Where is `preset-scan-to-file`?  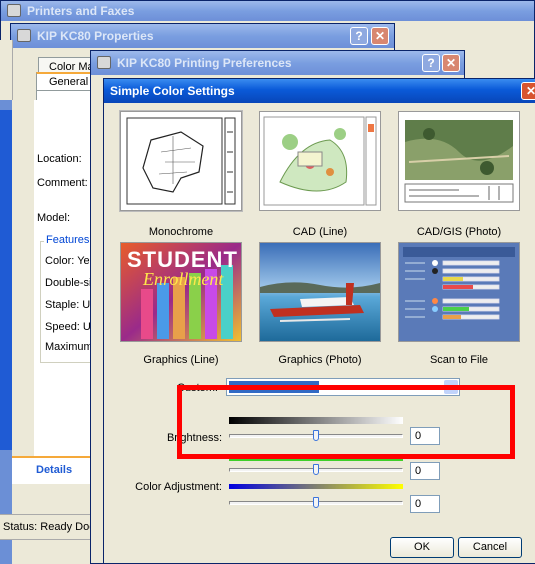 preset-scan-to-file is located at coordinates (459, 292).